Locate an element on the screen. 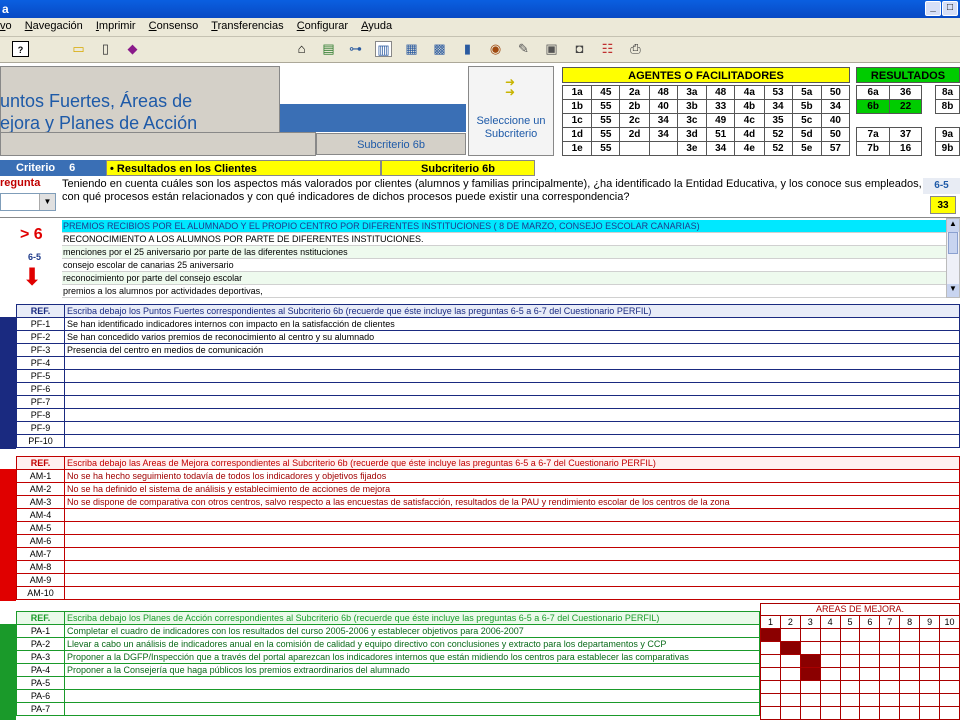 Image resolution: width=960 pixels, height=720 pixels. maximize-button: □ is located at coordinates (950, 8).